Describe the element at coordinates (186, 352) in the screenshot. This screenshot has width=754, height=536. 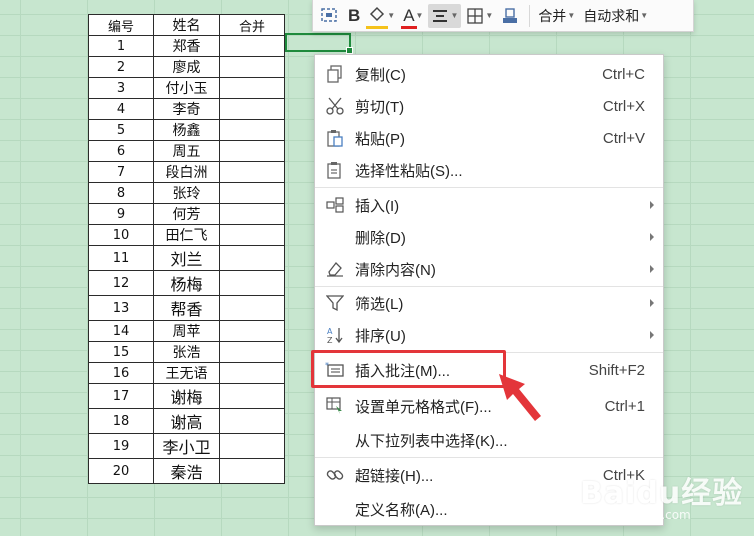
I see `cell-name: 张浩` at that location.